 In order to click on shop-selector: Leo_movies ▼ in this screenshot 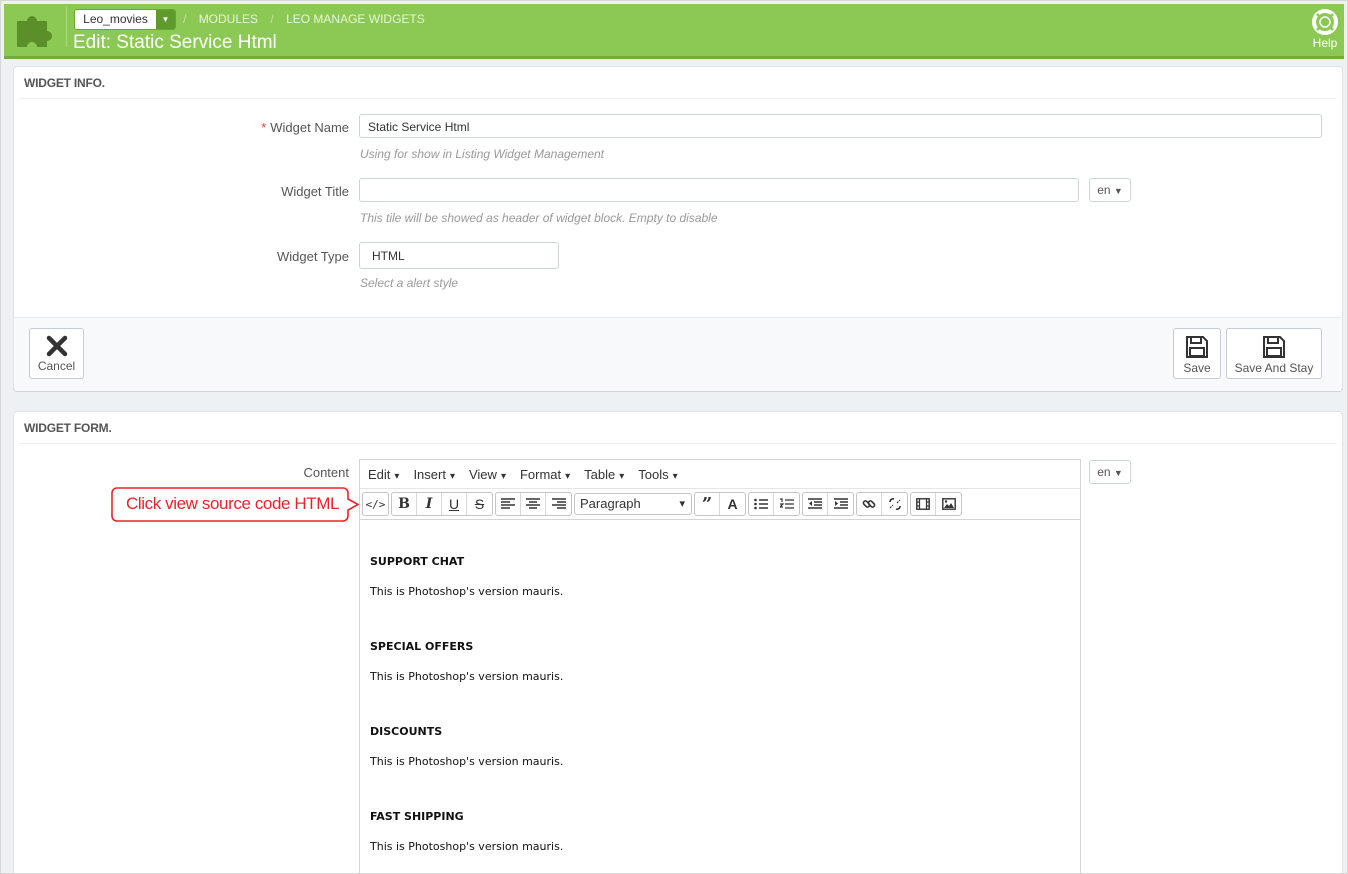, I will do `click(125, 19)`.